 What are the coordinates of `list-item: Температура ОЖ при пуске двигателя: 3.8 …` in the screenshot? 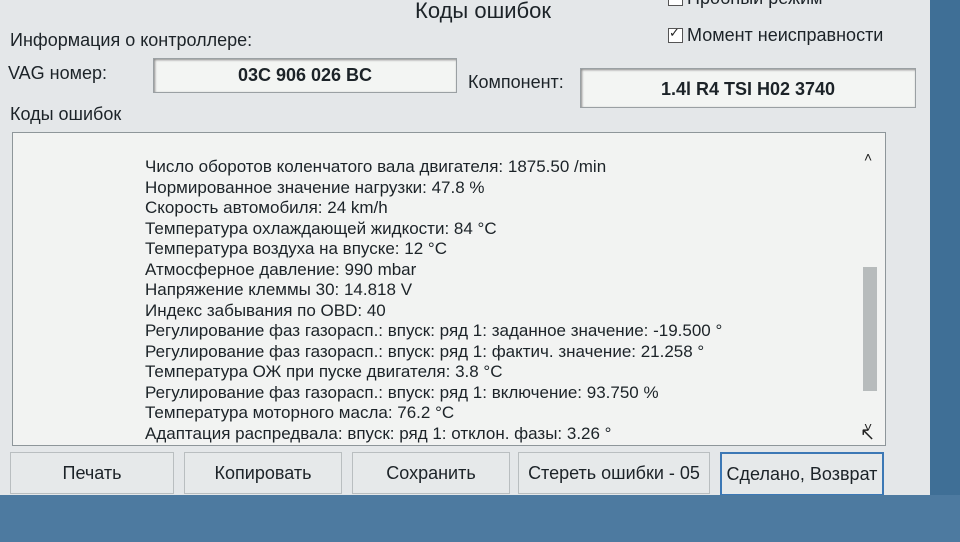 It's located at (324, 371).